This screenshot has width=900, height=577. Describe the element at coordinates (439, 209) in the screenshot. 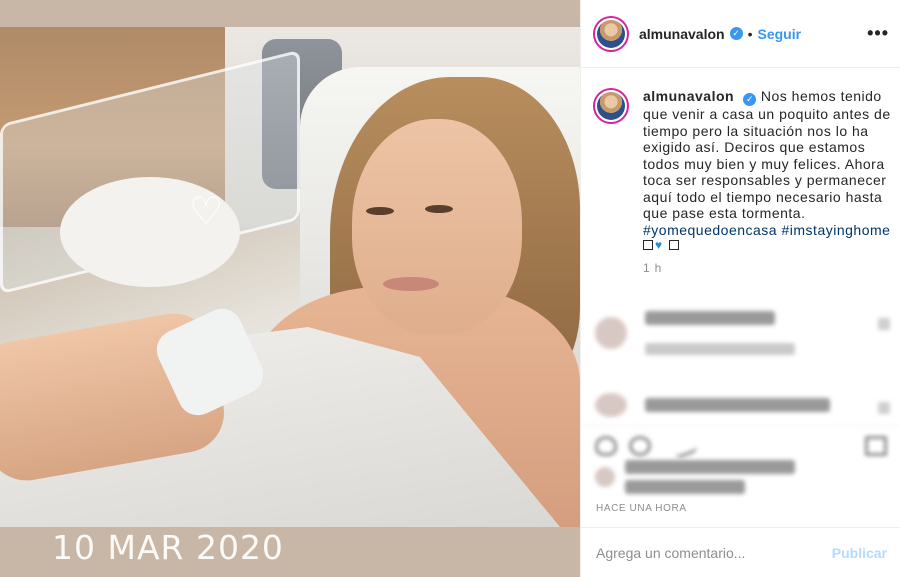

I see `eye-right` at that location.